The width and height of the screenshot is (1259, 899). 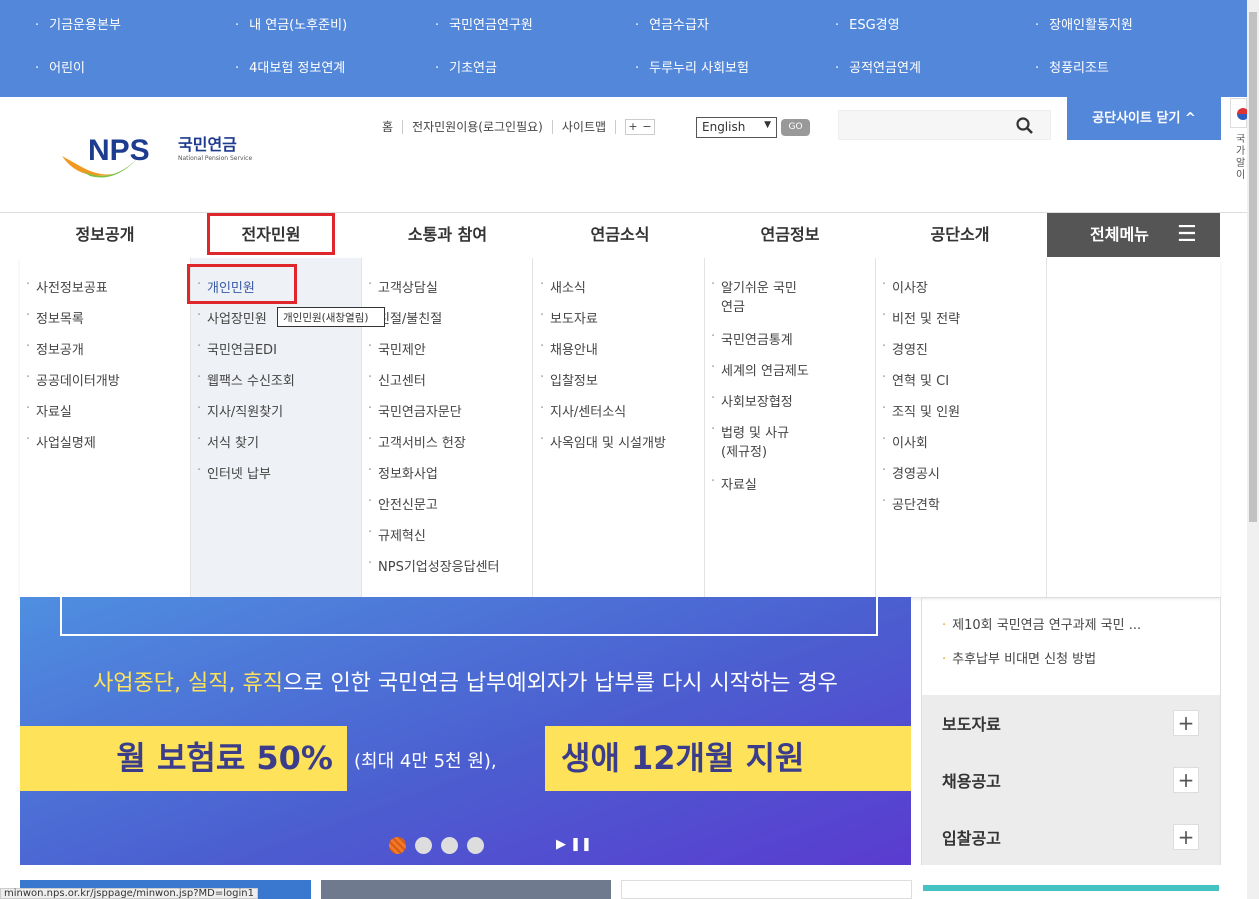 What do you see at coordinates (276, 385) in the screenshot?
I see `menu-item: 웹팩스 수신조회` at bounding box center [276, 385].